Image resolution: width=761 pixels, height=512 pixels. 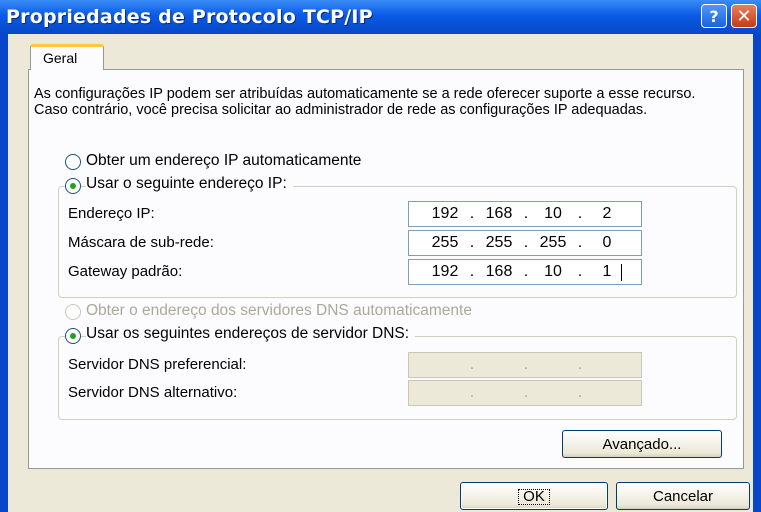 What do you see at coordinates (445, 213) in the screenshot?
I see `ip-octet-1: 192` at bounding box center [445, 213].